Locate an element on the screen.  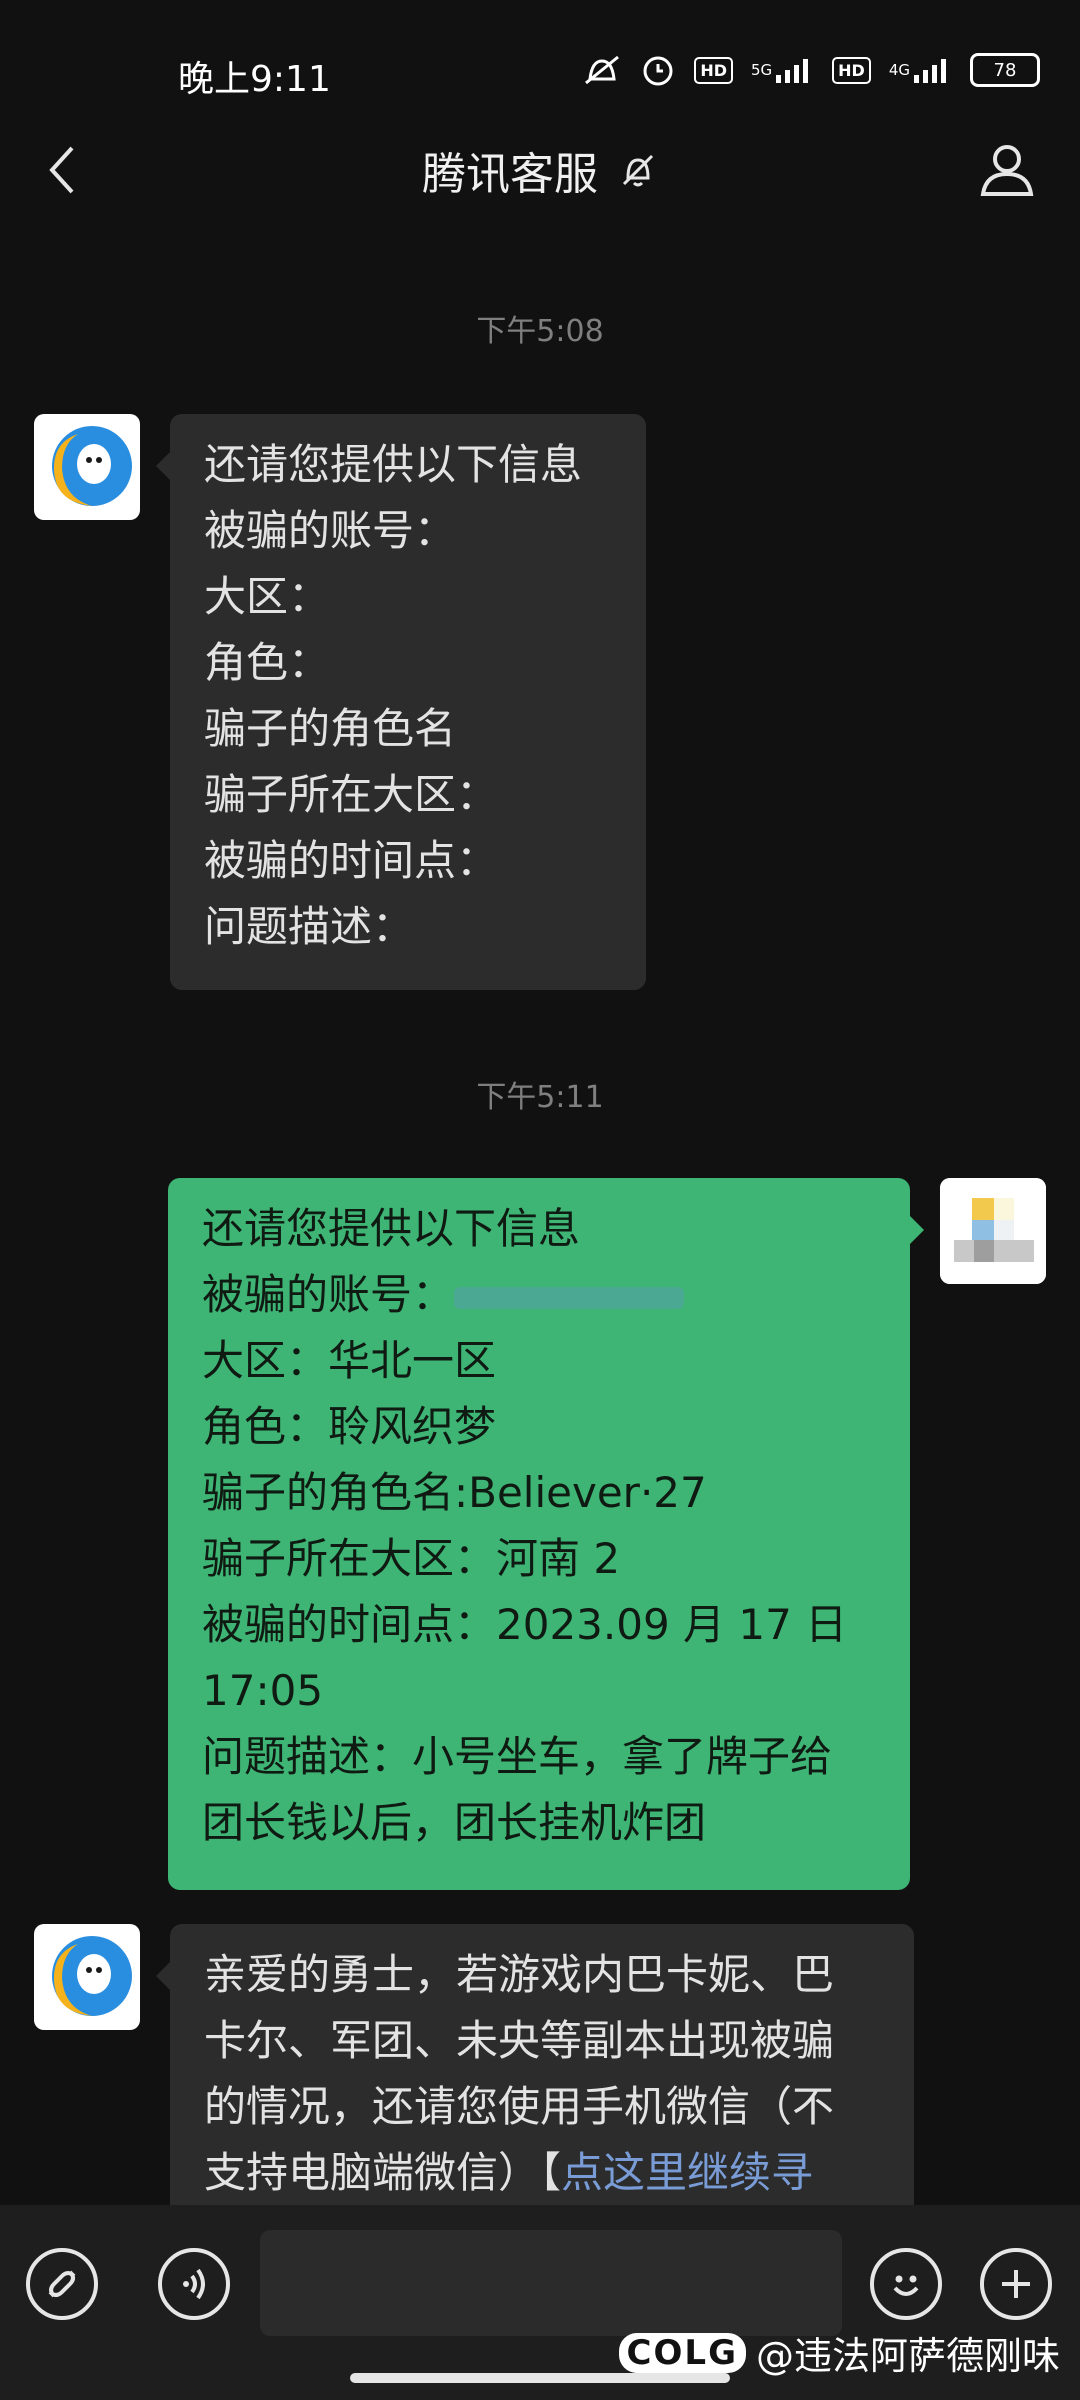
mute-icon is located at coordinates (602, 70).